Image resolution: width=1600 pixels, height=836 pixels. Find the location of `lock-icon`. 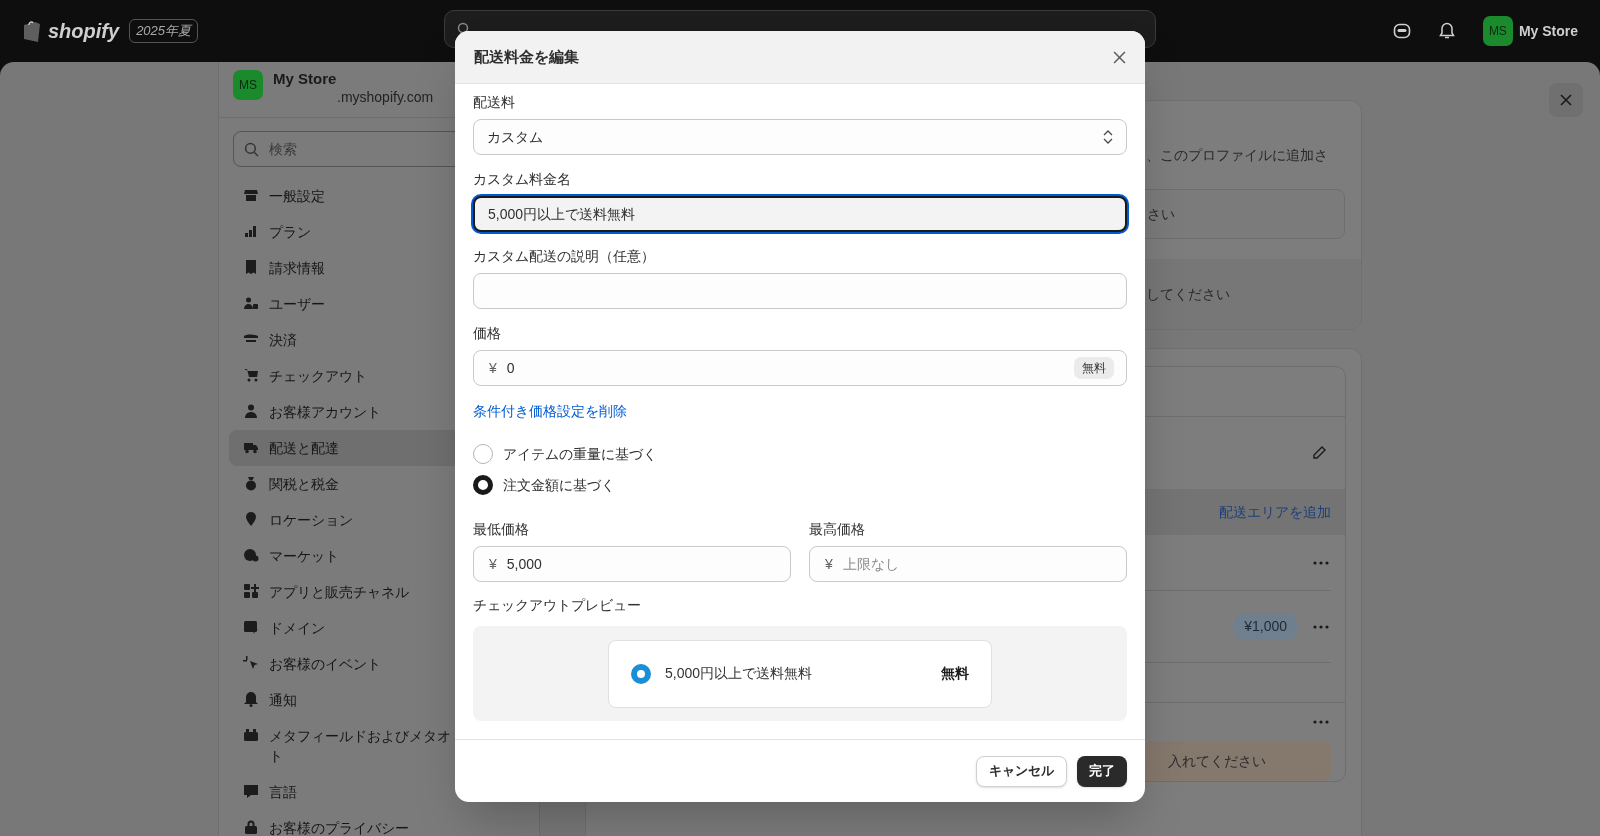

lock-icon is located at coordinates (251, 827).